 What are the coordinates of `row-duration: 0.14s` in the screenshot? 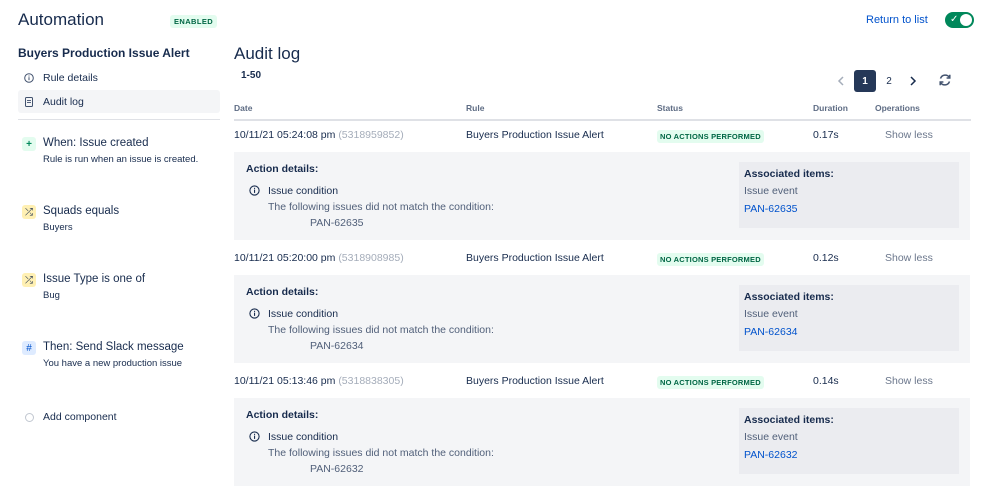 It's located at (826, 381).